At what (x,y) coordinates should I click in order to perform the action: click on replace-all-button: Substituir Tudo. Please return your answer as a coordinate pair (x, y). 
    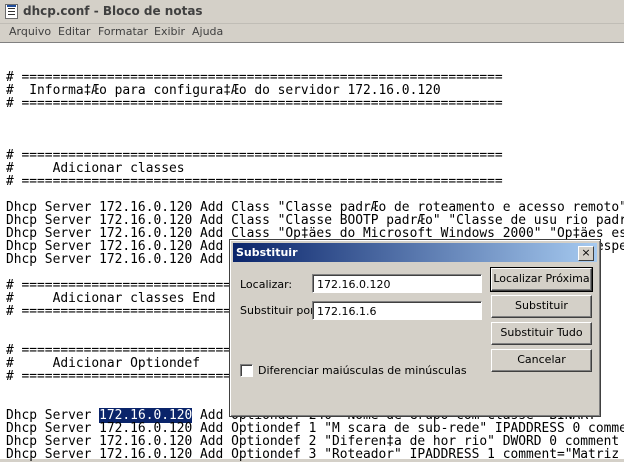
    Looking at the image, I should click on (541, 333).